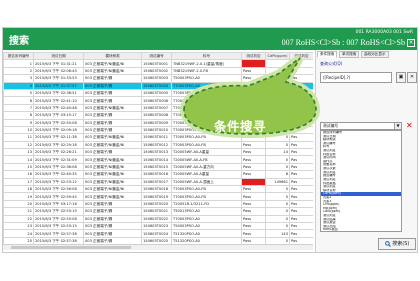 Image resolution: width=420 pixels, height=281 pixels. What do you see at coordinates (58, 108) in the screenshot?
I see `table-cell: 2015/6/3 下午 02:40:48` at bounding box center [58, 108].